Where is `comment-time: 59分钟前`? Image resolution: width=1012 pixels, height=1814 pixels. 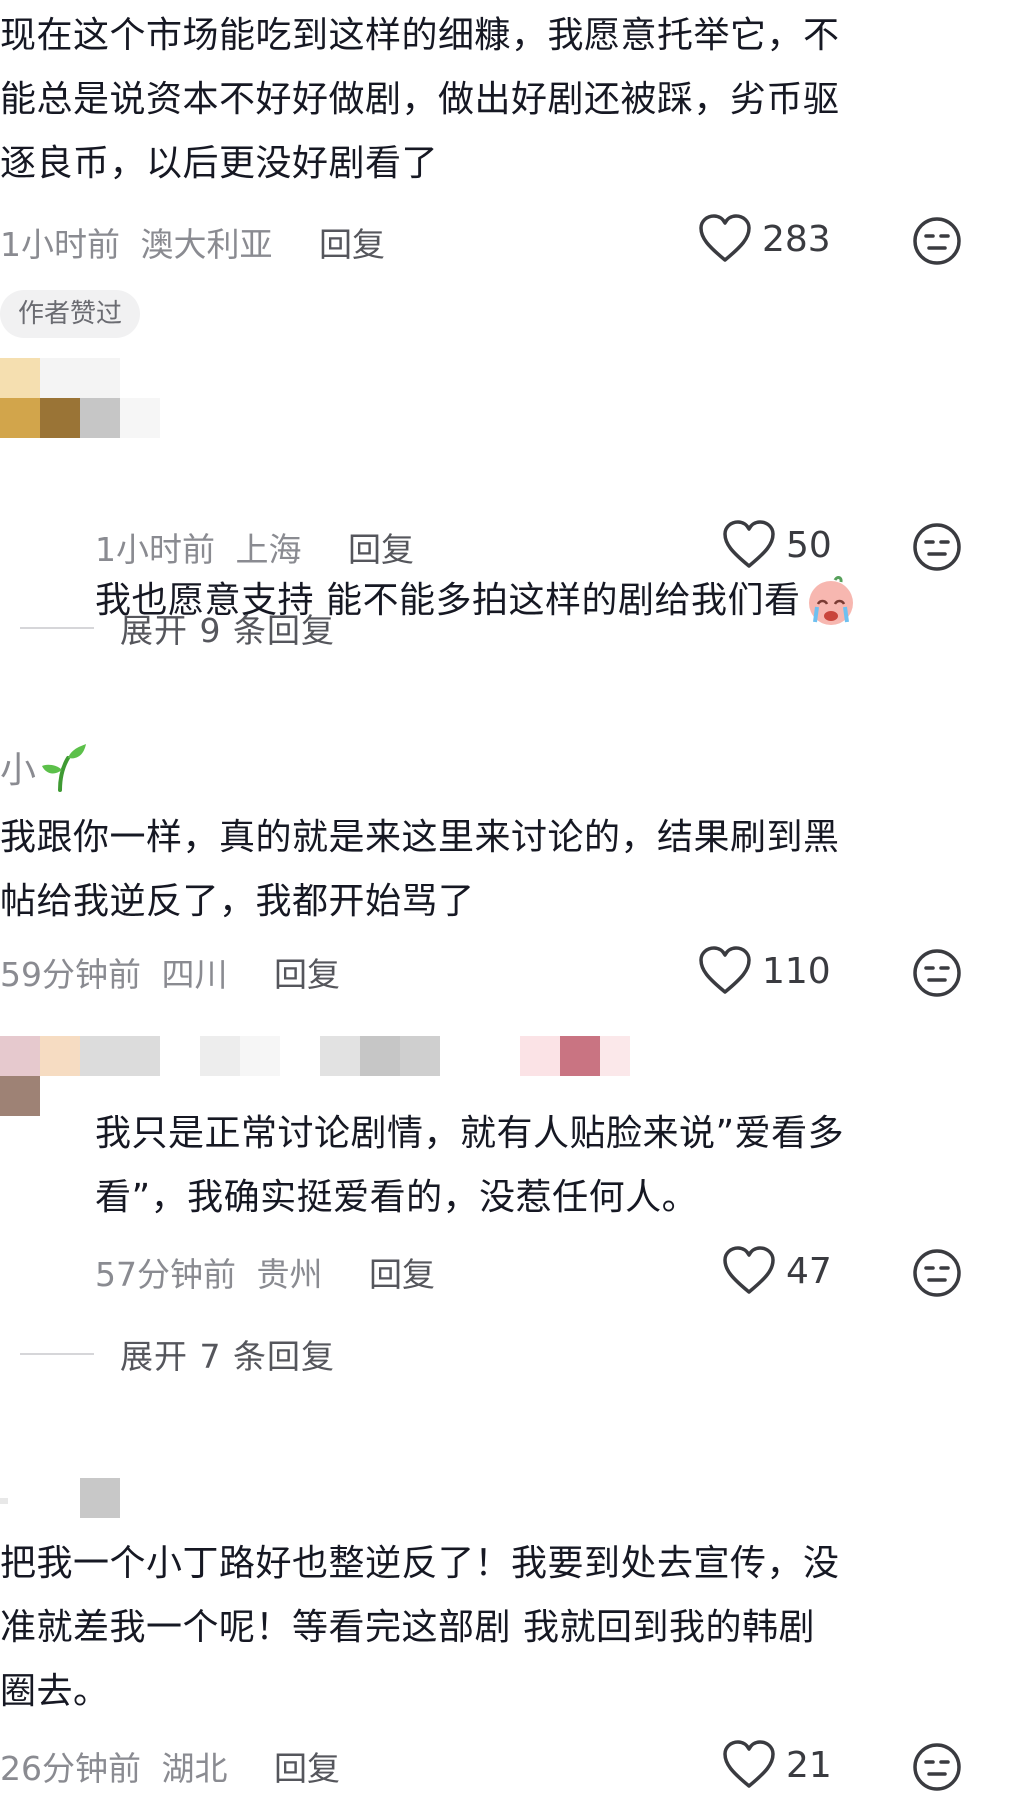
comment-time: 59分钟前 is located at coordinates (70, 974).